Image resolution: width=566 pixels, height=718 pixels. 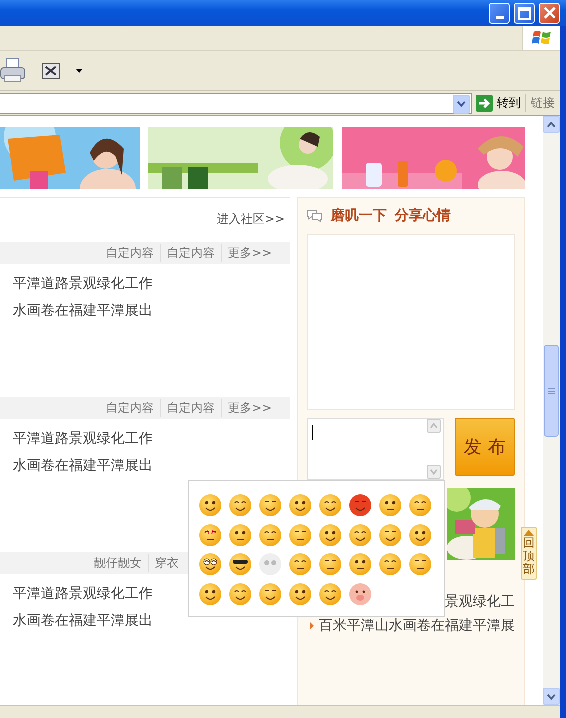 I want to click on news-link: 百米平潭山水画卷在福建平潭展, so click(x=417, y=626).